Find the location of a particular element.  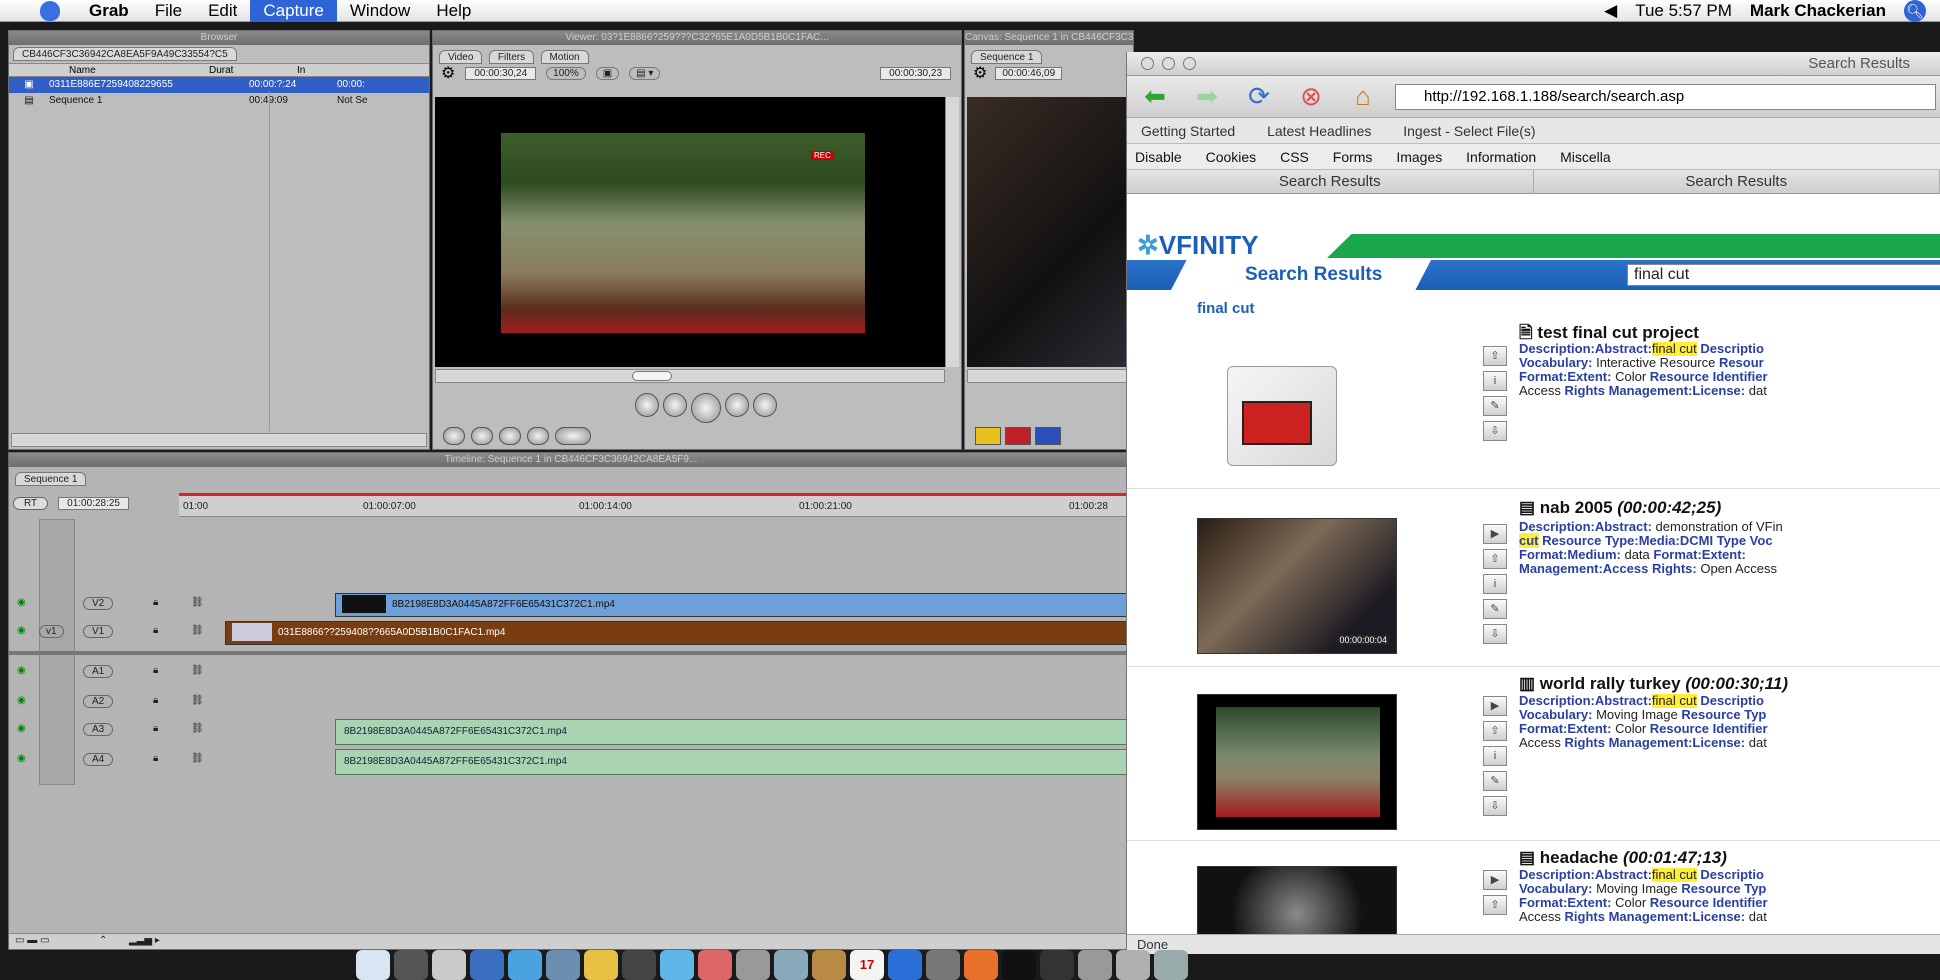

terminal-icon is located at coordinates (1019, 965).